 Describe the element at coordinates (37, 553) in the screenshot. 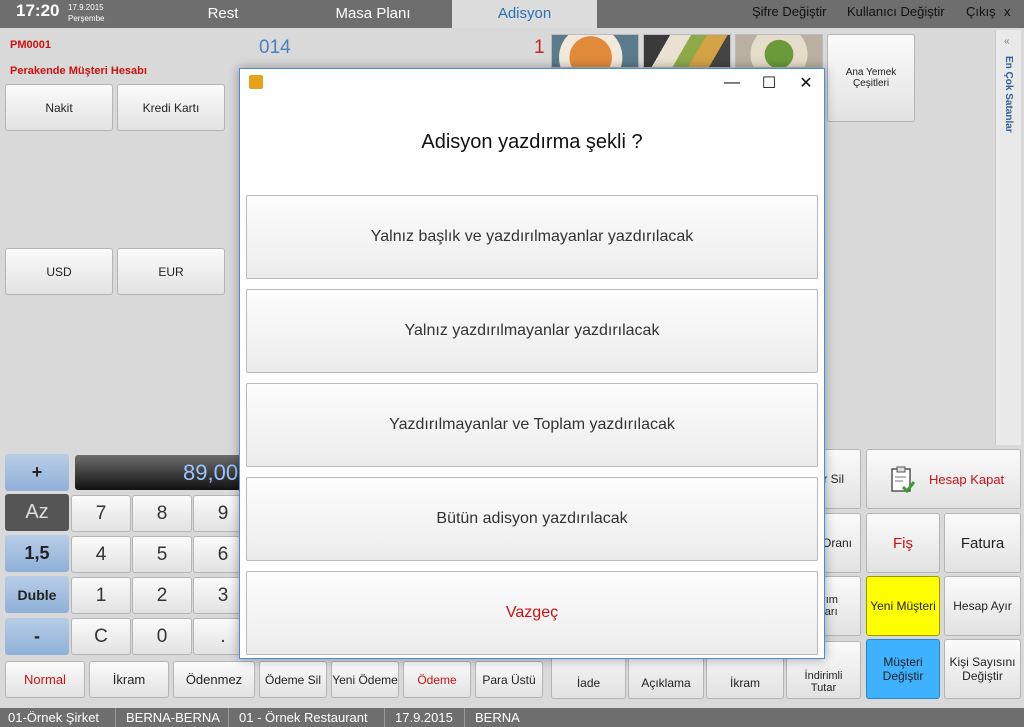

I see `one-five-button: 1,5` at that location.